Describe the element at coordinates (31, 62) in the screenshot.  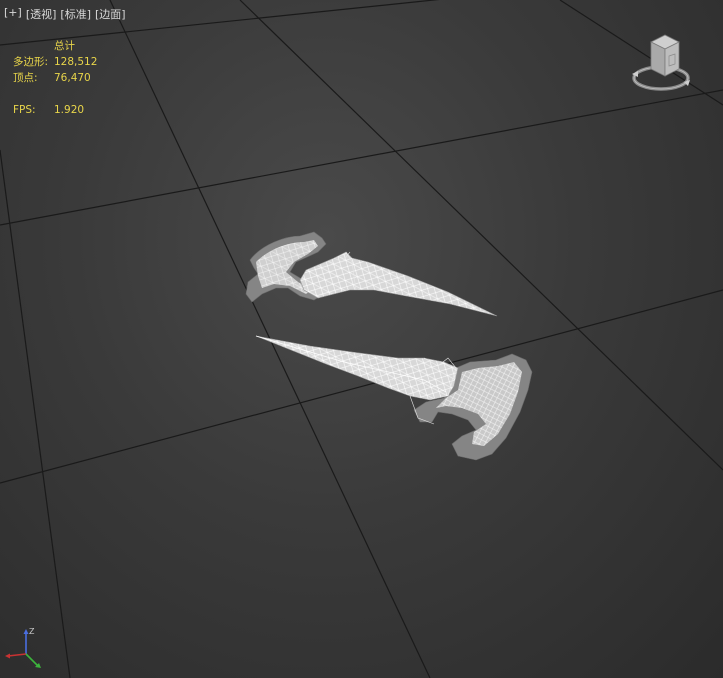
I see `stats-polygons-label: 多边形:` at that location.